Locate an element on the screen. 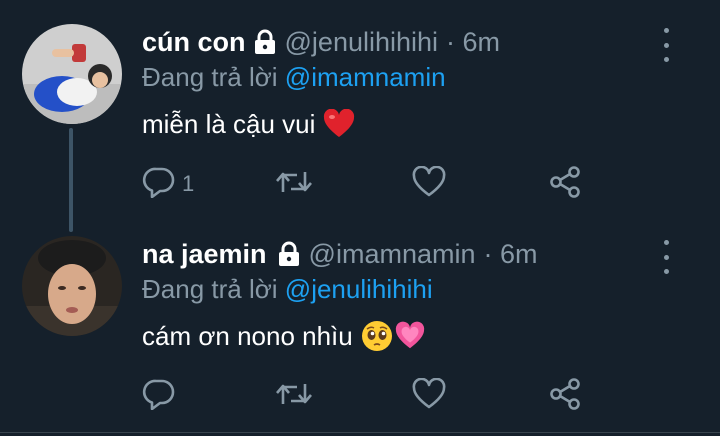 The image size is (720, 436). display-name: cún con is located at coordinates (194, 42).